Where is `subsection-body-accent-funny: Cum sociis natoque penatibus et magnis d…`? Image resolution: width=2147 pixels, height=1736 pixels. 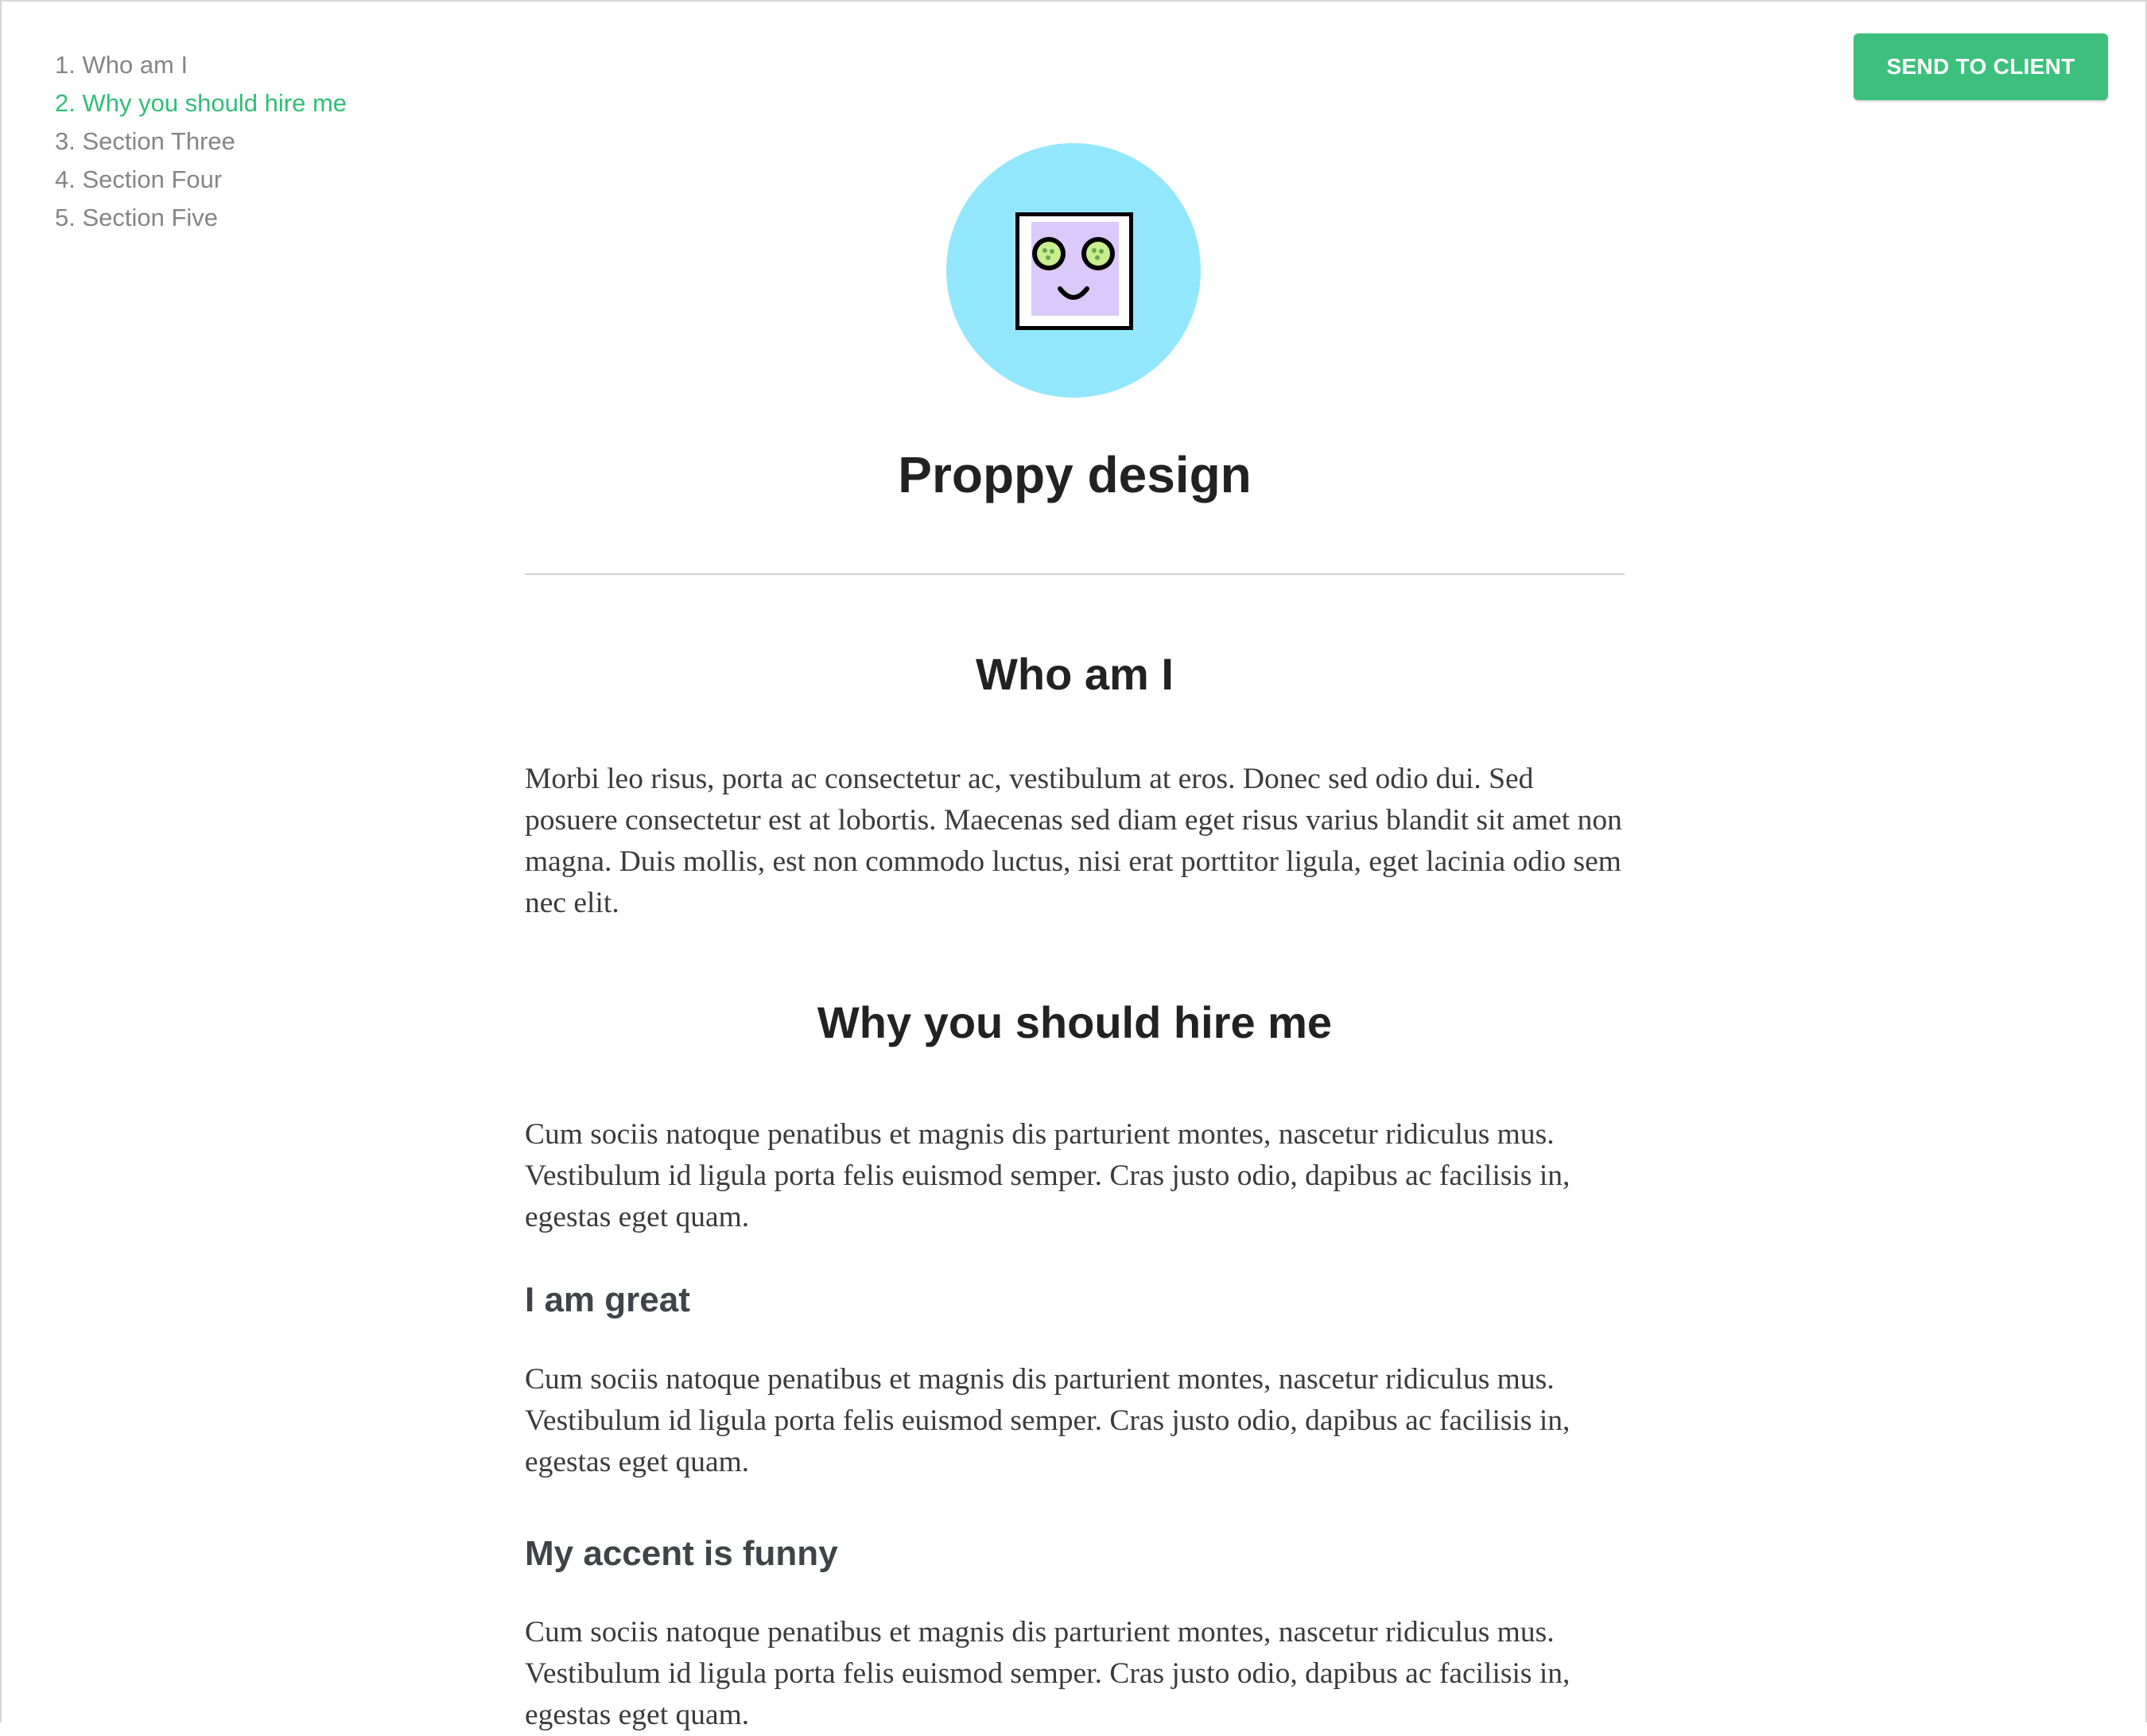 subsection-body-accent-funny: Cum sociis natoque penatibus et magnis d… is located at coordinates (1048, 1674).